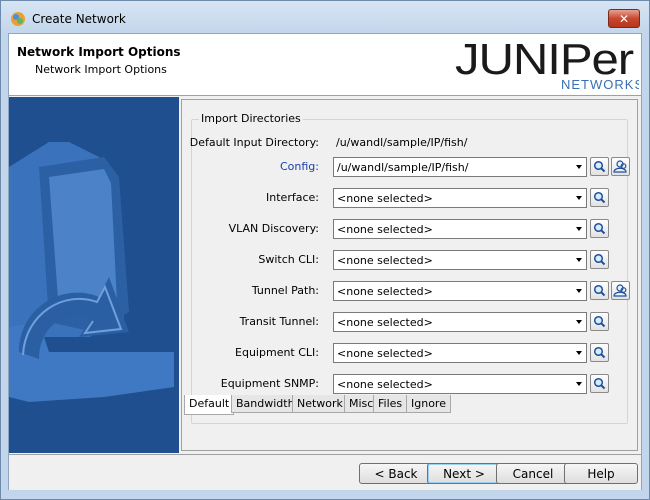 The width and height of the screenshot is (650, 500). What do you see at coordinates (600, 84) in the screenshot?
I see `logo-subtext: NETWORKS` at bounding box center [600, 84].